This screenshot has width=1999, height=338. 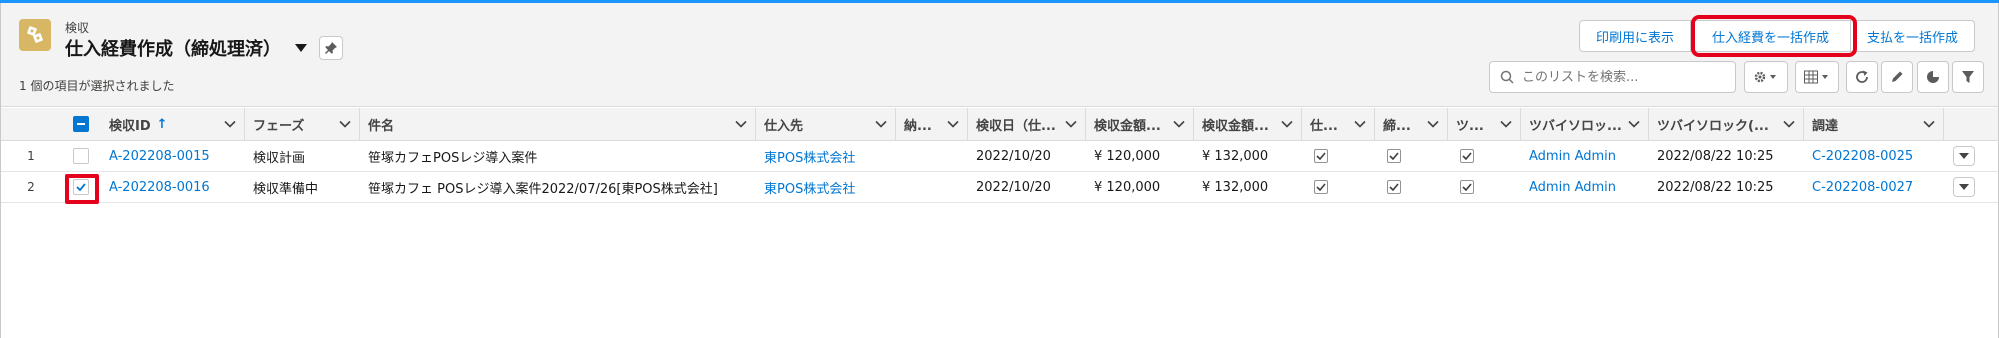 I want to click on object-label: 検収, so click(x=77, y=28).